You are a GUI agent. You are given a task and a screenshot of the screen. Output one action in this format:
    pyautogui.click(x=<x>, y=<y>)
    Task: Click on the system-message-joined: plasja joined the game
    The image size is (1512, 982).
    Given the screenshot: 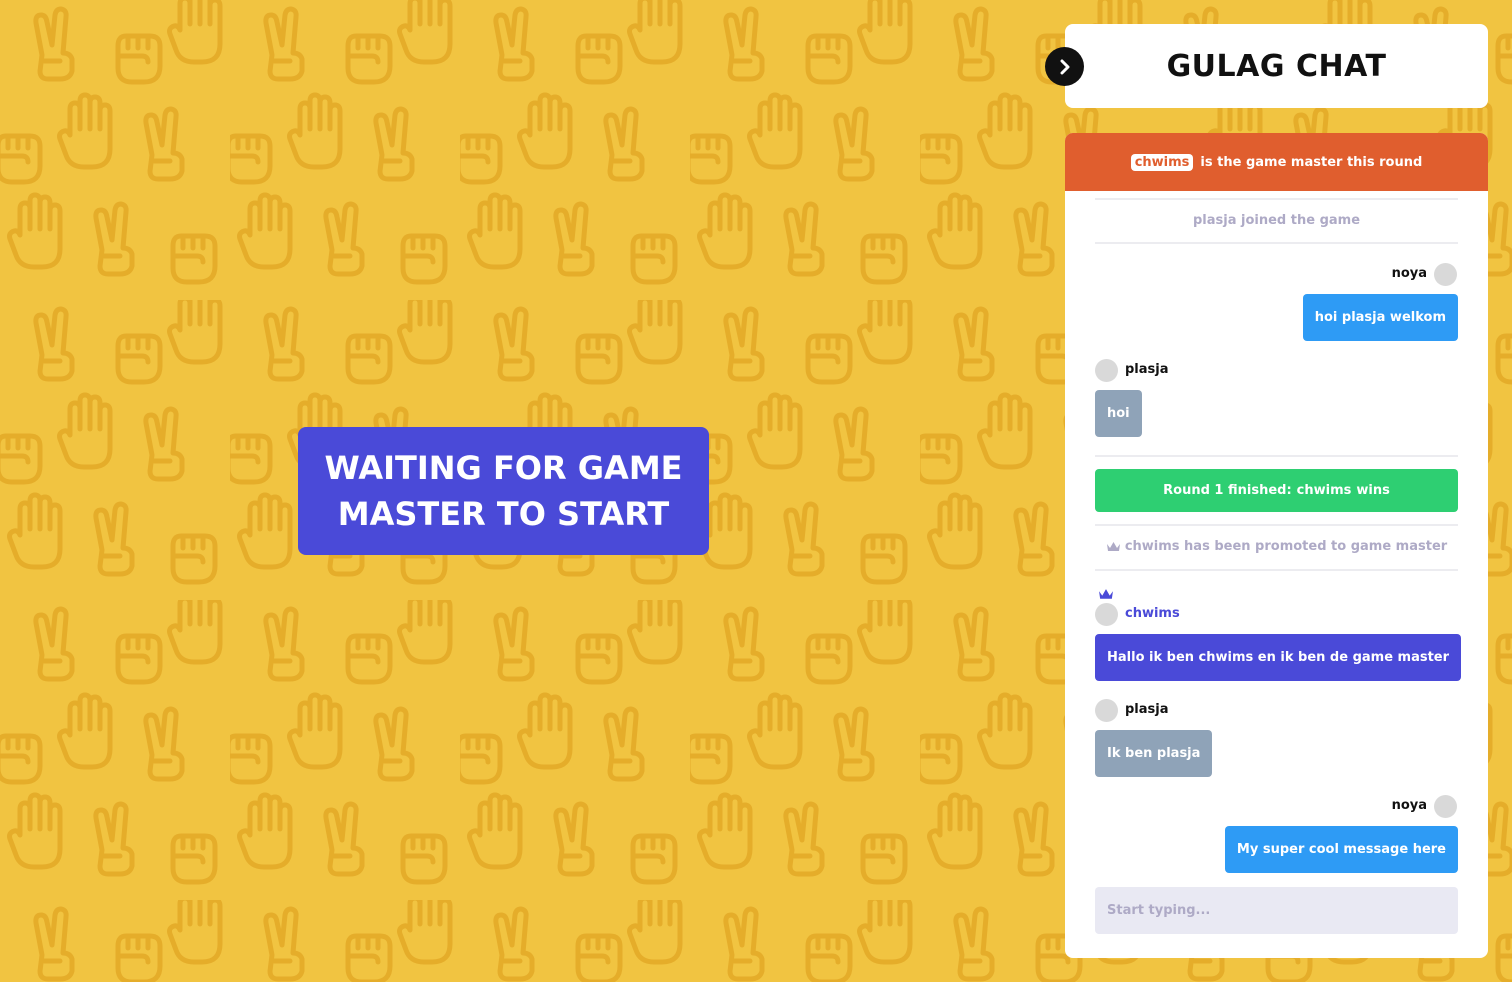 What is the action you would take?
    pyautogui.click(x=1276, y=220)
    